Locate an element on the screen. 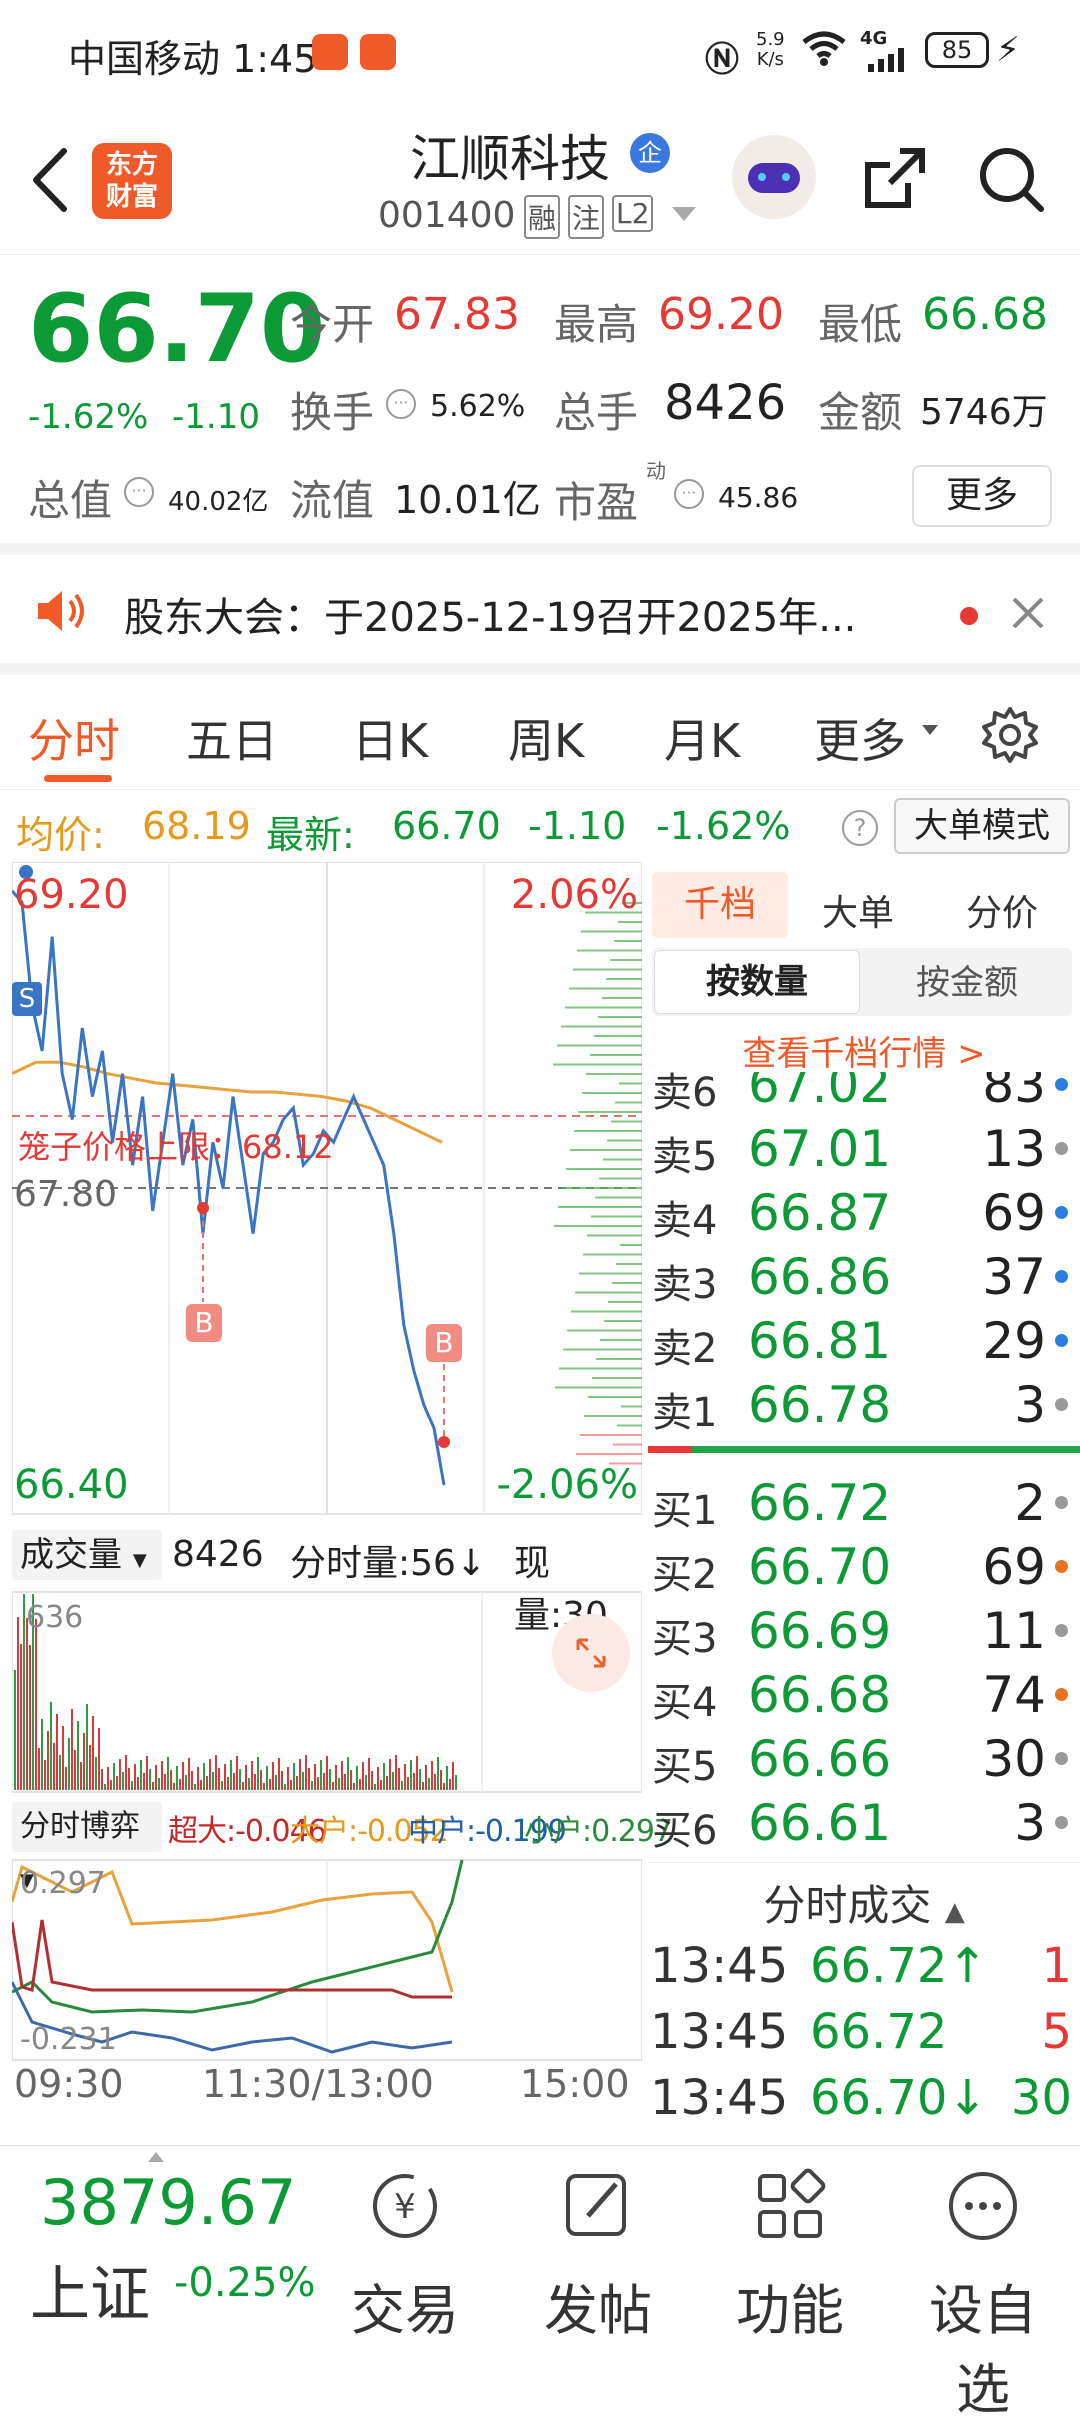  ticks-title: 分时成交 ▲ is located at coordinates (864, 1902).